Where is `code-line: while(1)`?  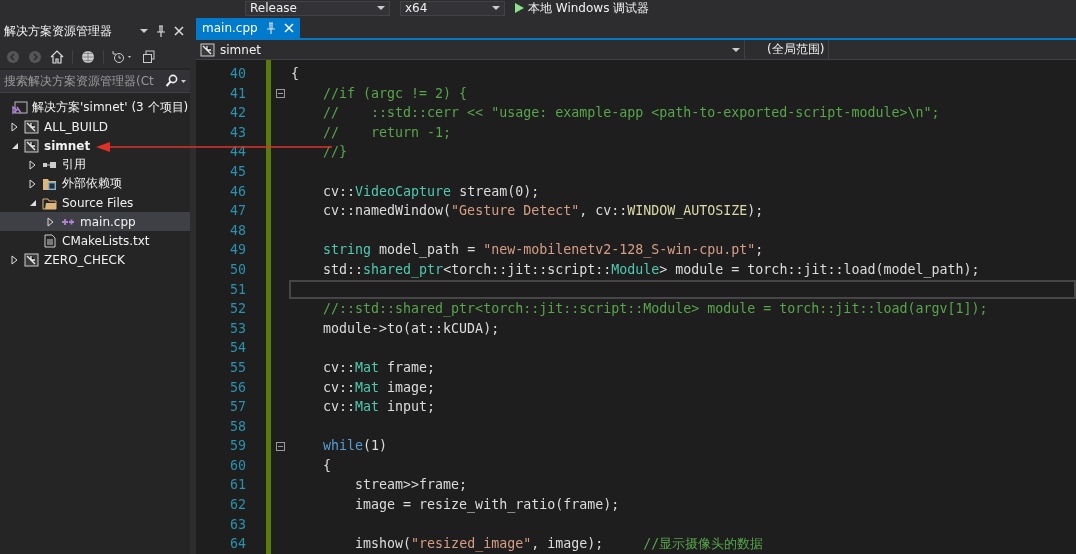 code-line: while(1) is located at coordinates (355, 446).